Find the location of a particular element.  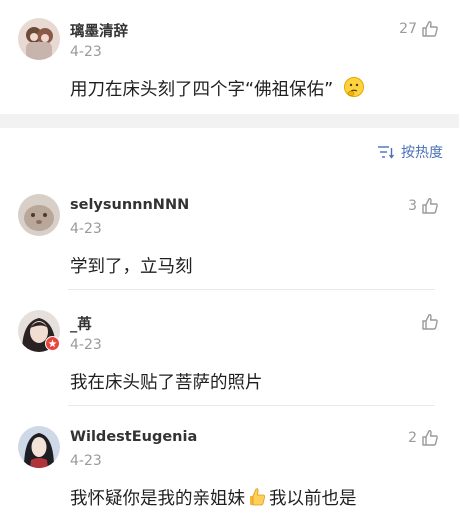

thinking-face-emoji is located at coordinates (353, 87).